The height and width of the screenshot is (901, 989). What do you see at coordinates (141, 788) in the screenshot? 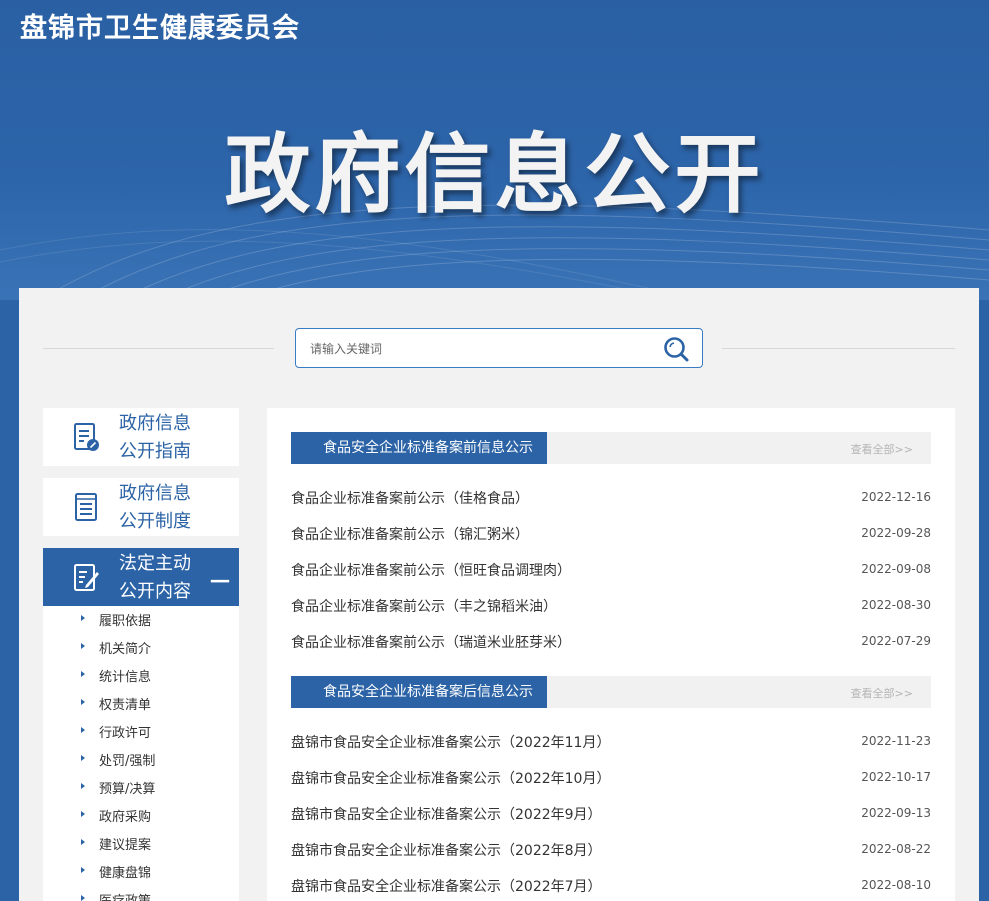
I see `subnav-item: 预算/决算` at bounding box center [141, 788].